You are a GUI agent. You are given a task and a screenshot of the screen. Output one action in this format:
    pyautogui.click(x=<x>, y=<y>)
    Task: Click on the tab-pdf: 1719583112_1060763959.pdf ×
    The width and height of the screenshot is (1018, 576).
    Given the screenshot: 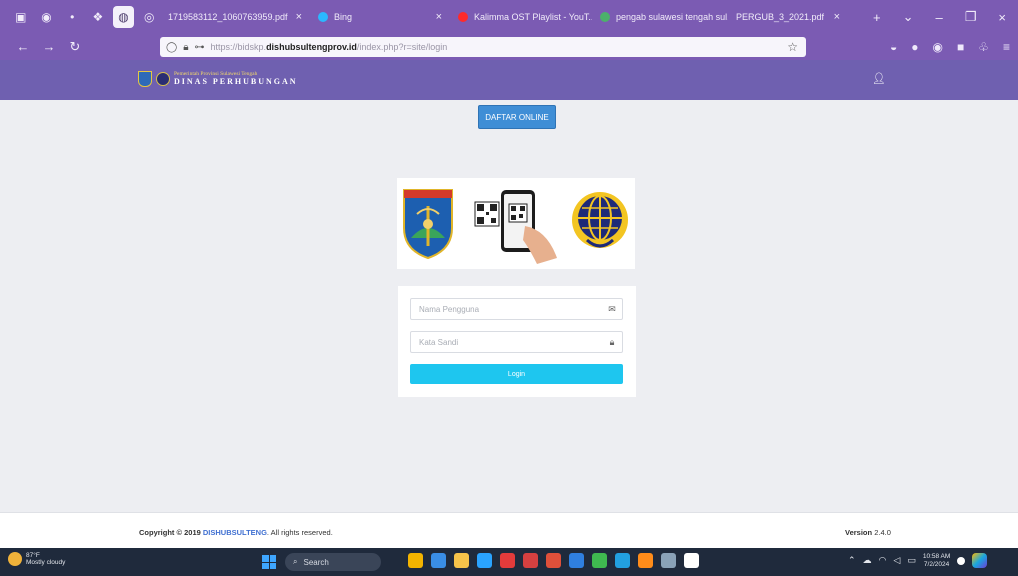 What is the action you would take?
    pyautogui.click(x=235, y=17)
    